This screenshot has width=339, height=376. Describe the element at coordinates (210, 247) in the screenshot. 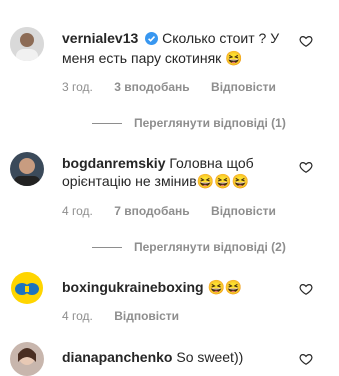

I see `view-replies-label: Переглянути відповіді (2)` at that location.